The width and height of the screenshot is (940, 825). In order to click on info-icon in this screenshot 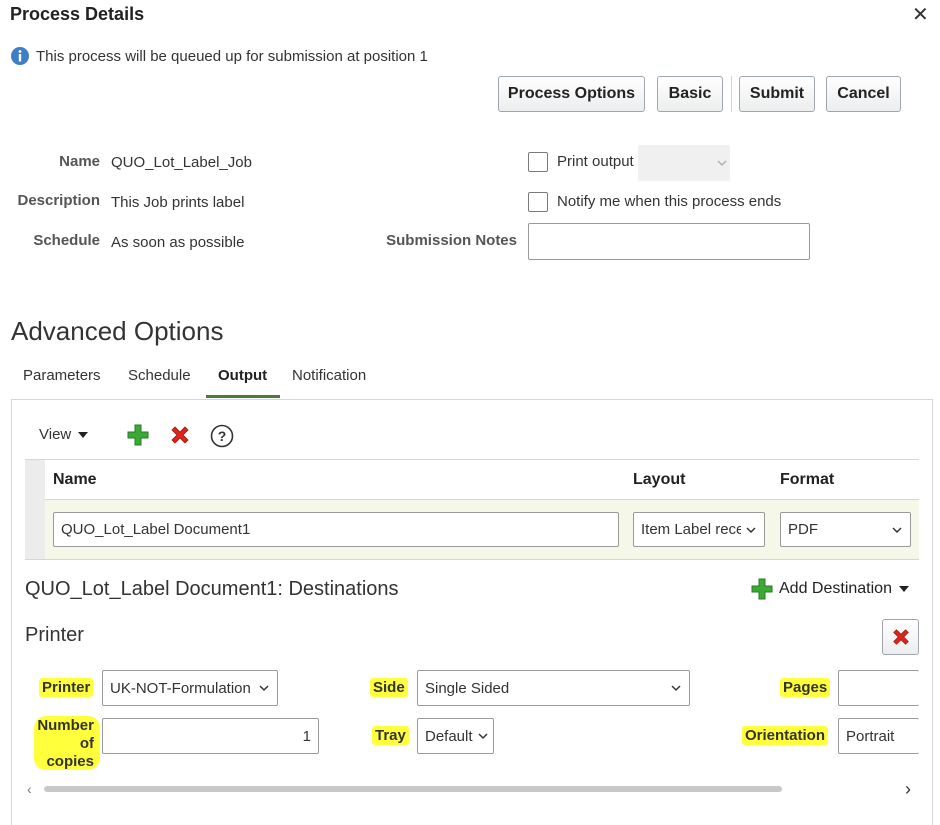, I will do `click(20, 56)`.